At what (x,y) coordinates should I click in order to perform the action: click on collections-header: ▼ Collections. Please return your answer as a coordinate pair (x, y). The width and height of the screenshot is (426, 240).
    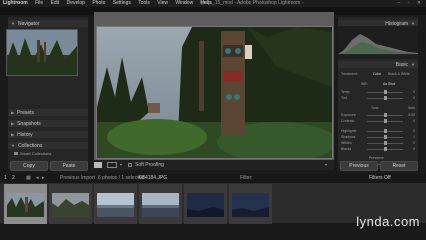
    Looking at the image, I should click on (48, 145).